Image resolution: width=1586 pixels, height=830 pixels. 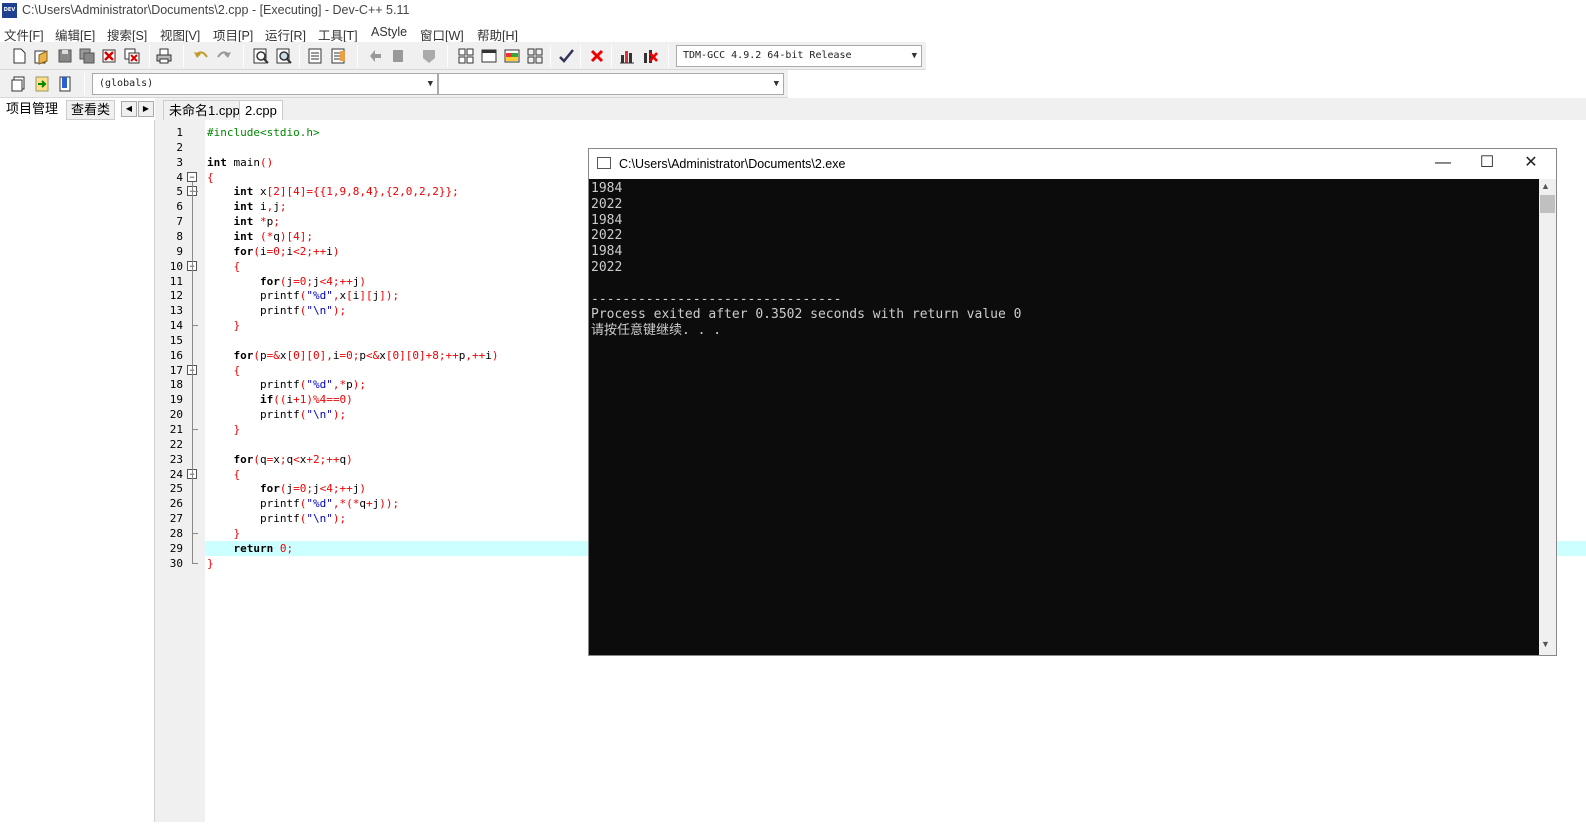 What do you see at coordinates (1545, 186) in the screenshot?
I see `scroll-up-icon: ▲` at bounding box center [1545, 186].